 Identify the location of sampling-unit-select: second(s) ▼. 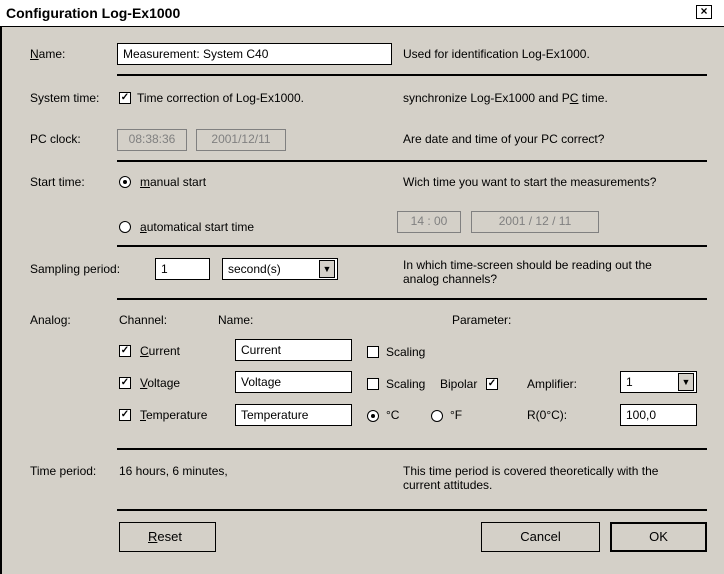
(280, 269).